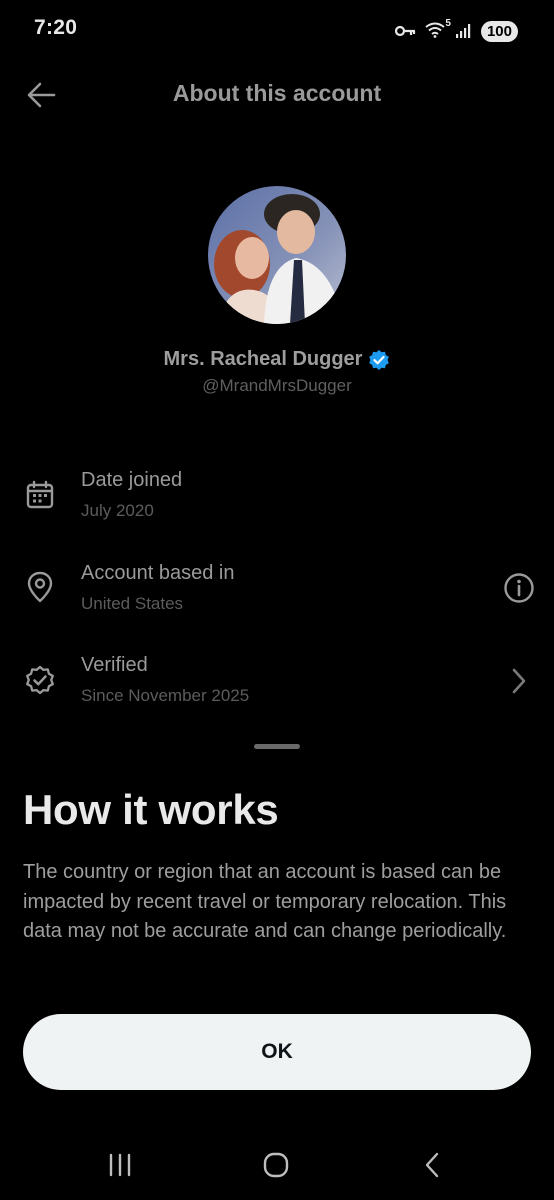  I want to click on how-it-works-title: How it works, so click(151, 809).